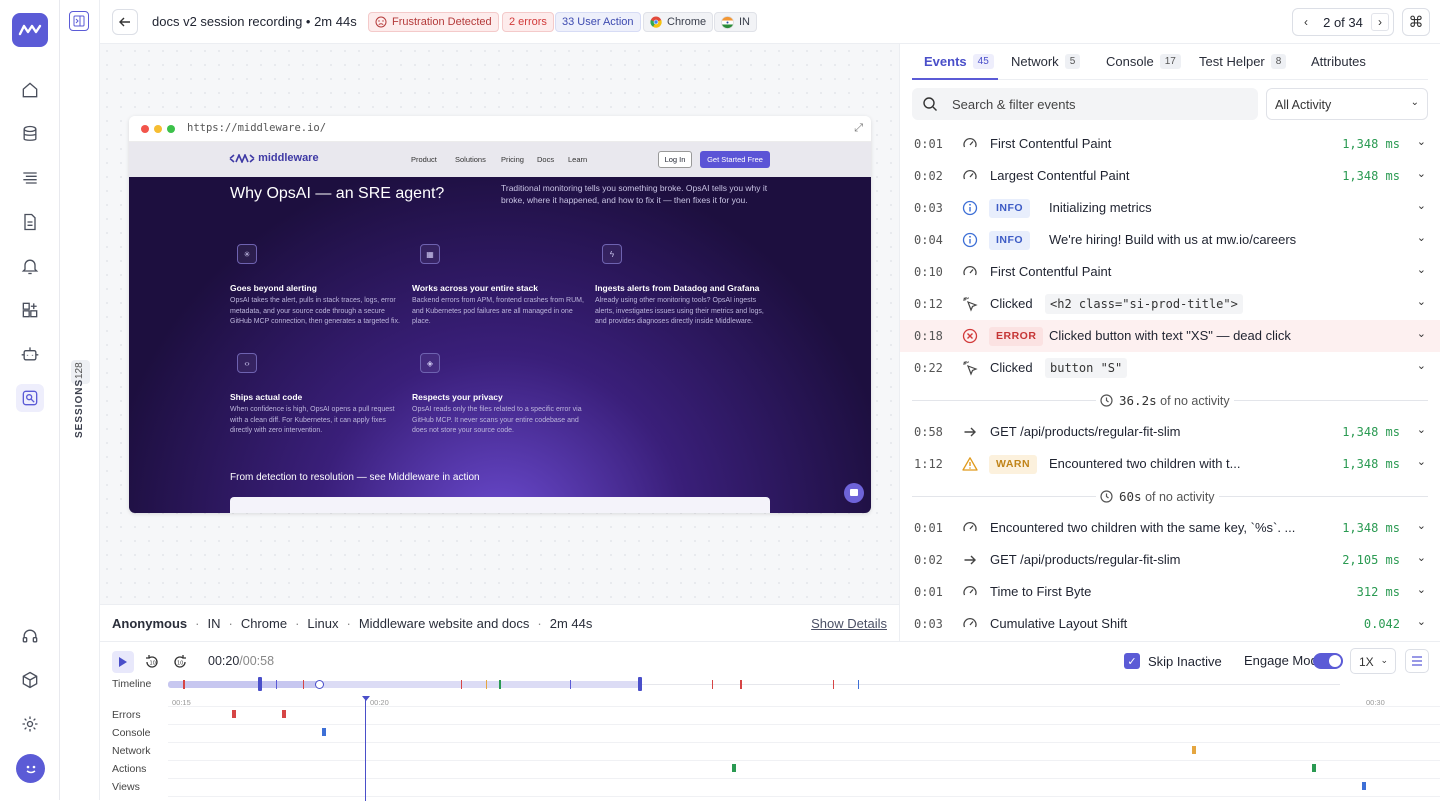  Describe the element at coordinates (1170, 144) in the screenshot. I see `event-row: 0:01 First Contentful Paint 1,348 ms ⌄` at that location.